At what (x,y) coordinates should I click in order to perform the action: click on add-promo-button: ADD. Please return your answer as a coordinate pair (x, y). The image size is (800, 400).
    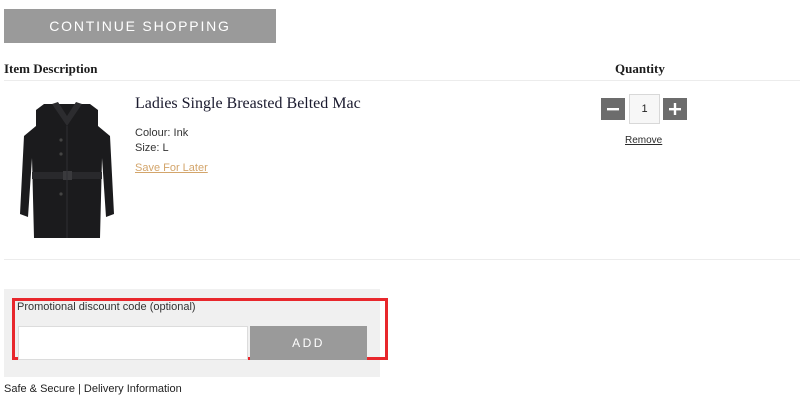
    Looking at the image, I should click on (308, 343).